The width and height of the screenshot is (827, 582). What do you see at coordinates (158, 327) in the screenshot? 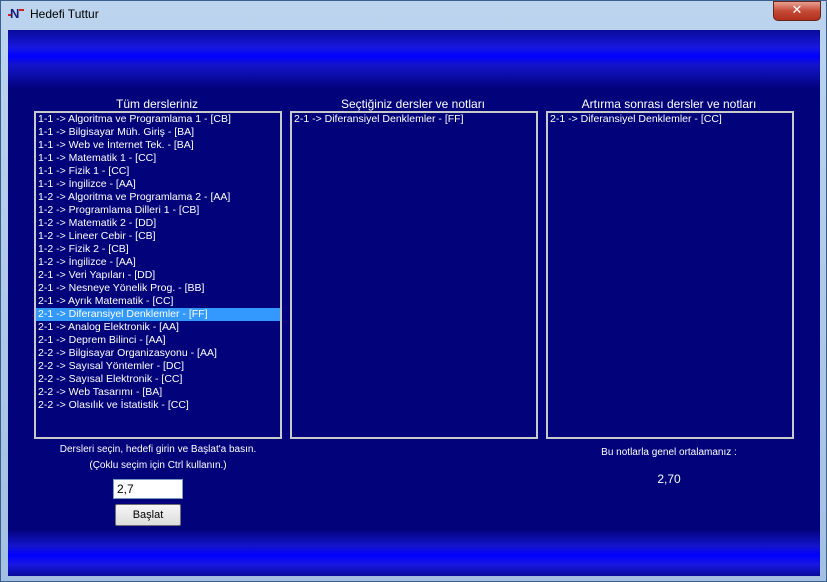
I see `list-item: 2-1 -> Analog Elektronik - [AA]` at bounding box center [158, 327].